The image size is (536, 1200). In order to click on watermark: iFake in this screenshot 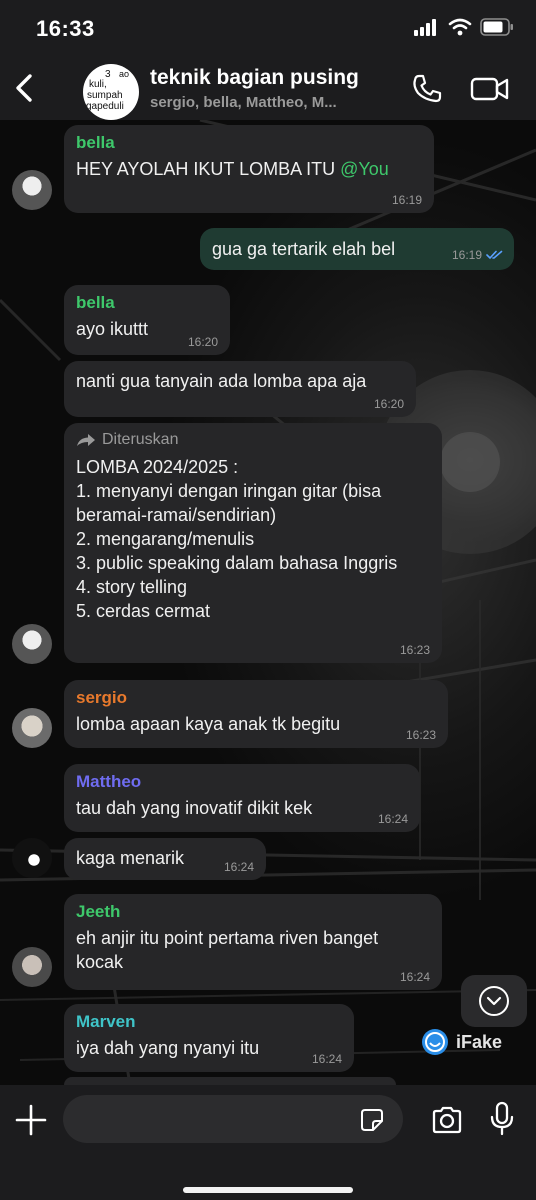, I will do `click(461, 1042)`.